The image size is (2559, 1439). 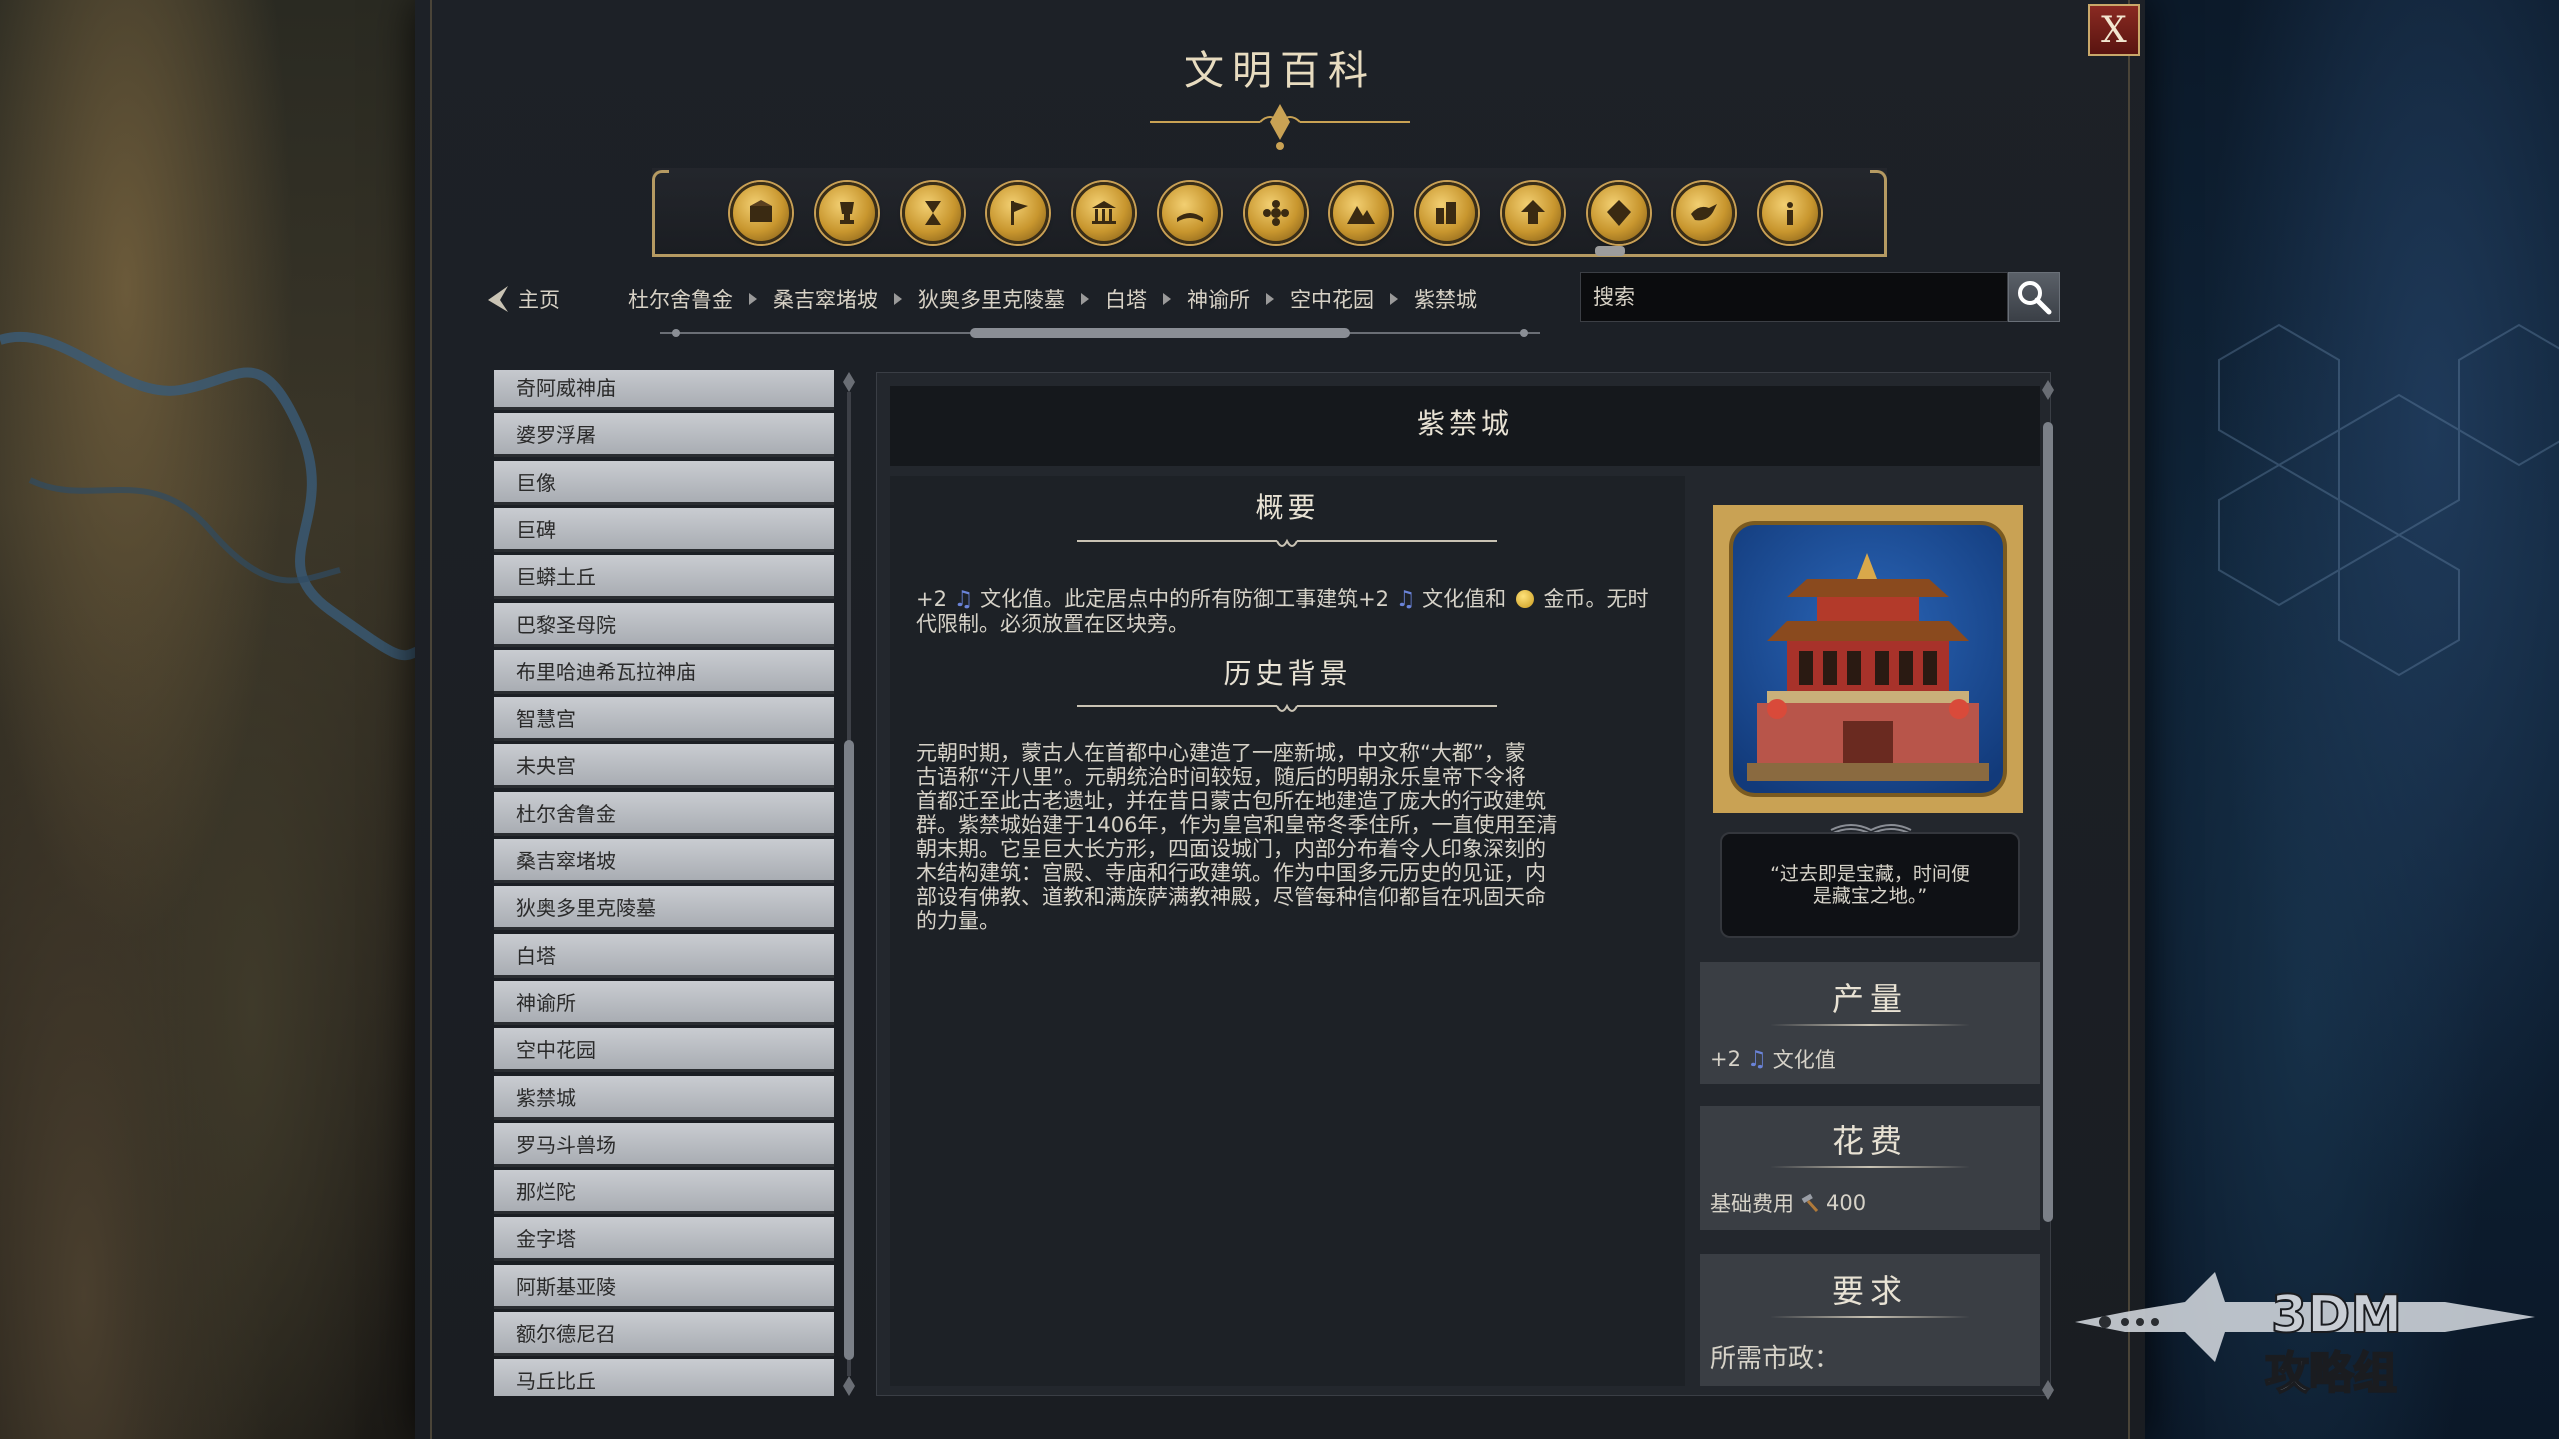 I want to click on breadcrumb-item: 狄奥多里克陵墓, so click(x=991, y=299).